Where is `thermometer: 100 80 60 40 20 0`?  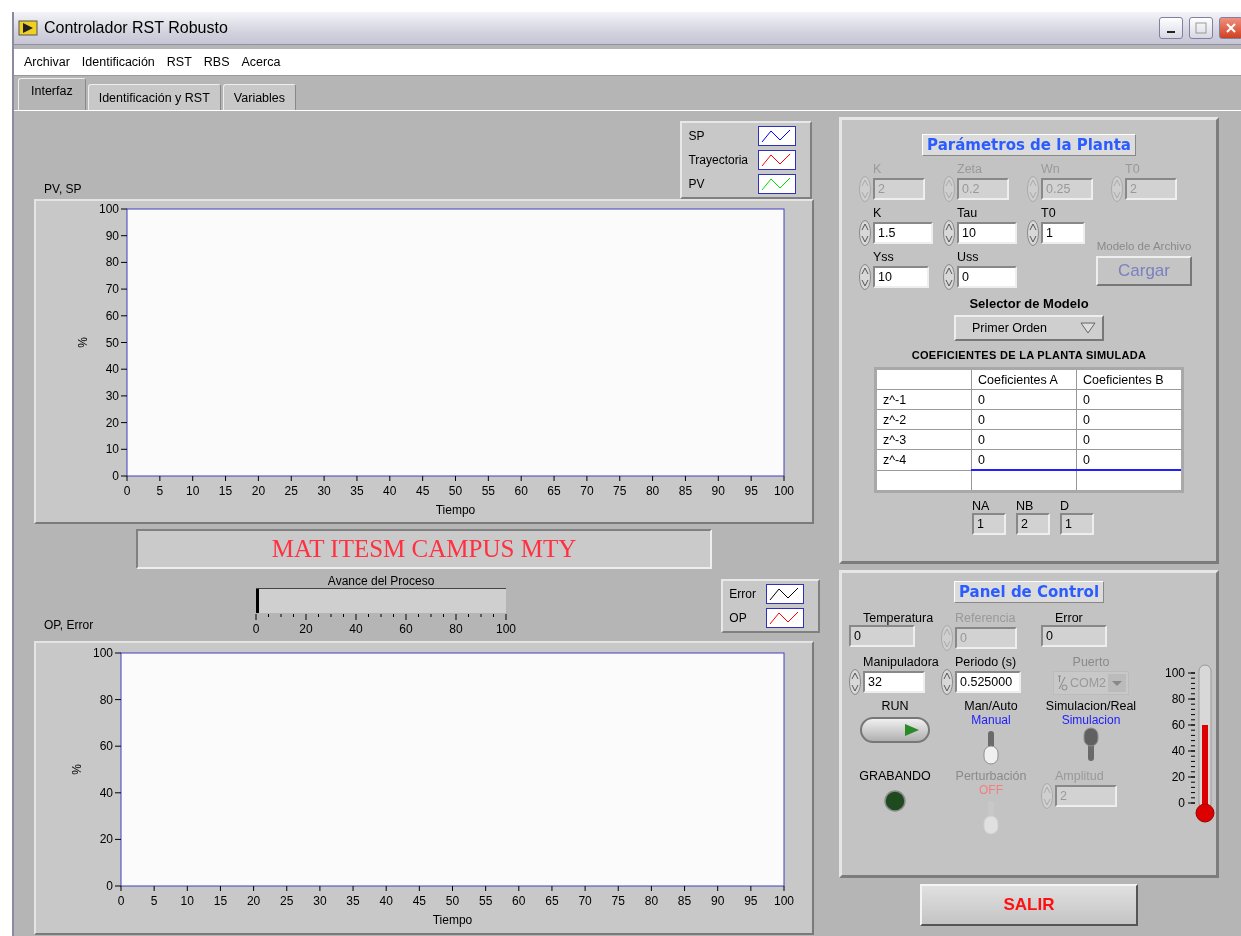 thermometer: 100 80 60 40 20 0 is located at coordinates (1191, 744).